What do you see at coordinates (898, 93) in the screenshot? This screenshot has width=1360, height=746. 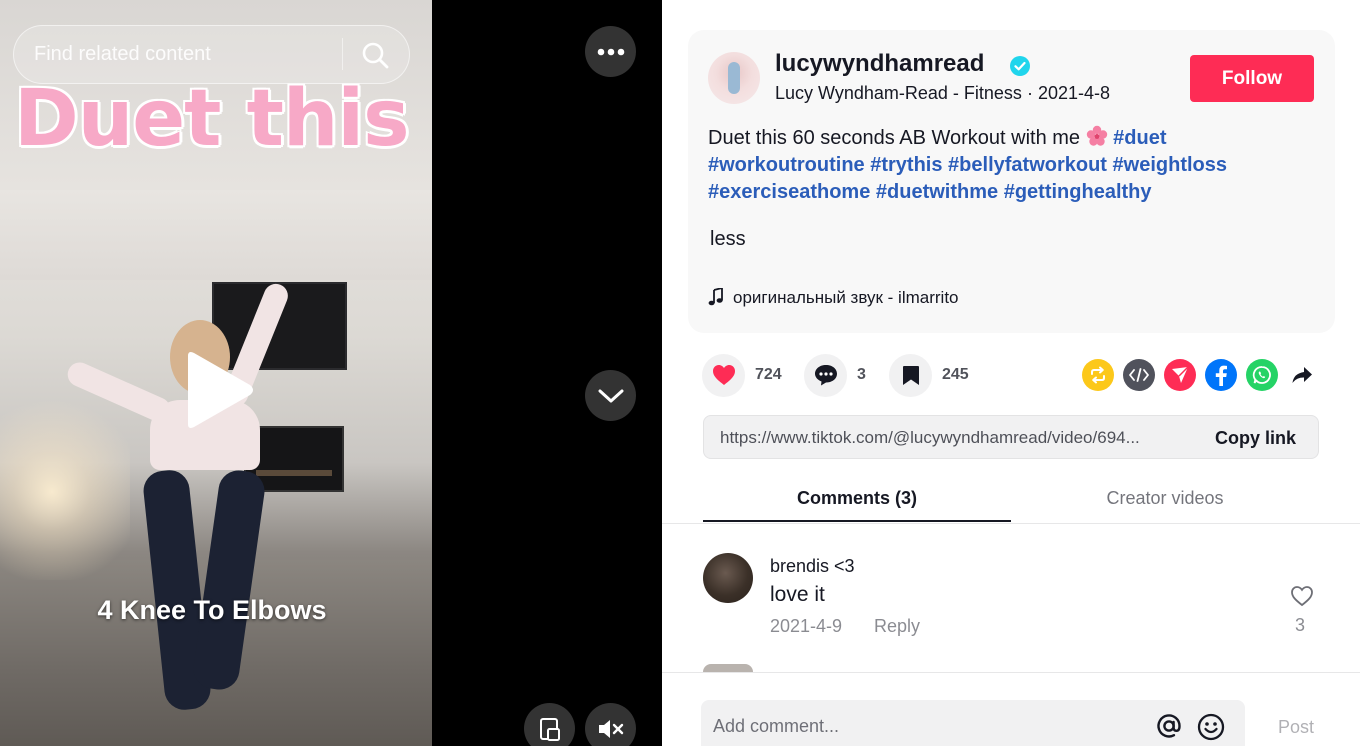 I see `author-display-name: Lucy Wyndham-Read - Fitness` at bounding box center [898, 93].